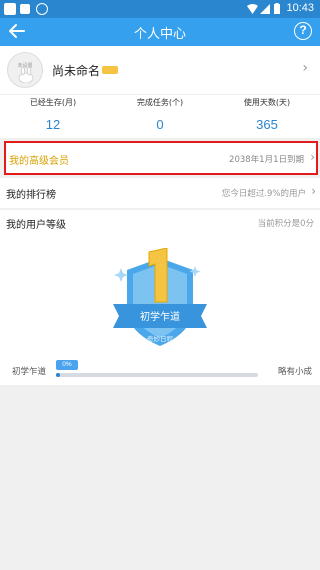 The height and width of the screenshot is (570, 320). Describe the element at coordinates (39, 161) in the screenshot. I see `premium-membership-label: 我的高级会员` at that location.